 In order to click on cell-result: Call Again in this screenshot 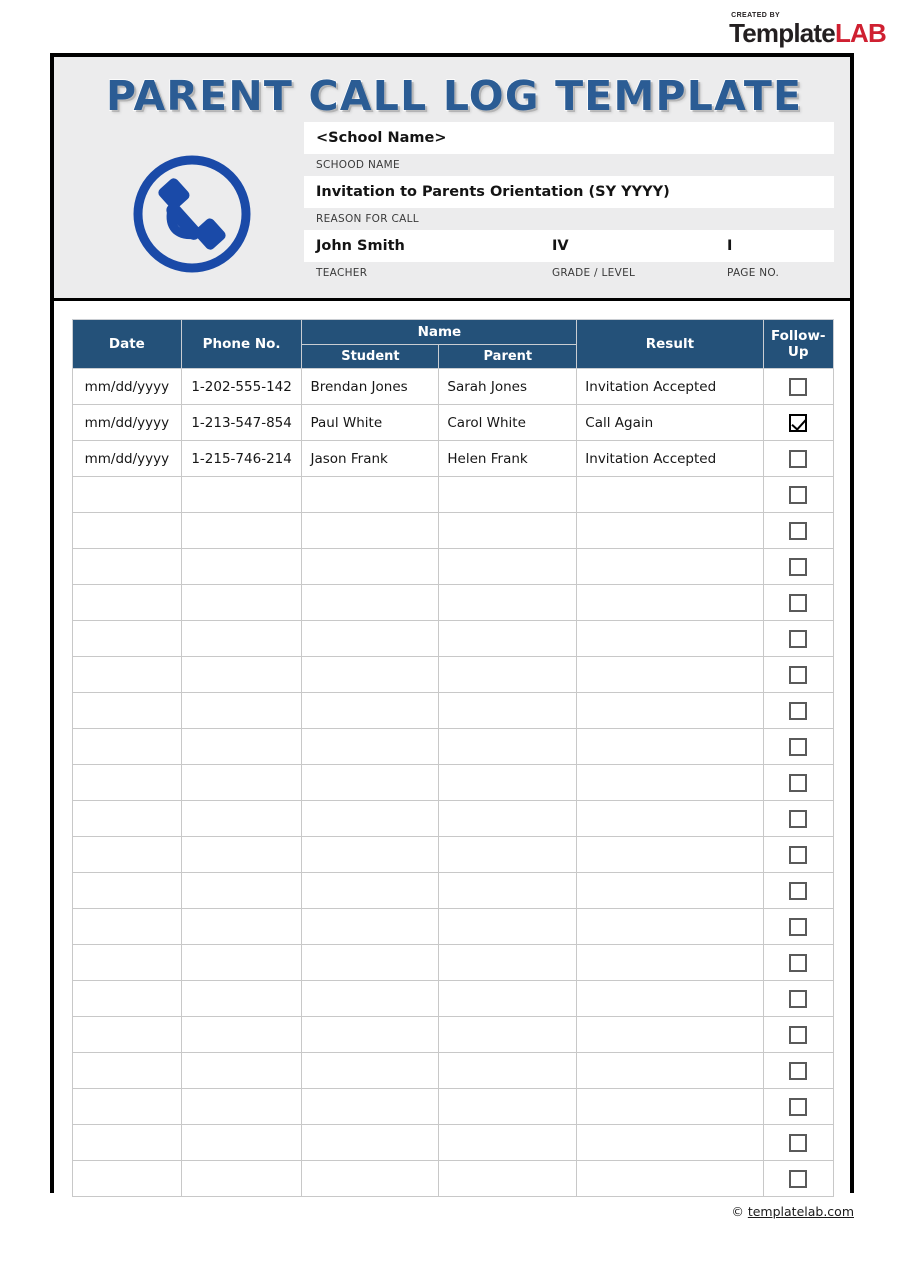, I will do `click(670, 422)`.